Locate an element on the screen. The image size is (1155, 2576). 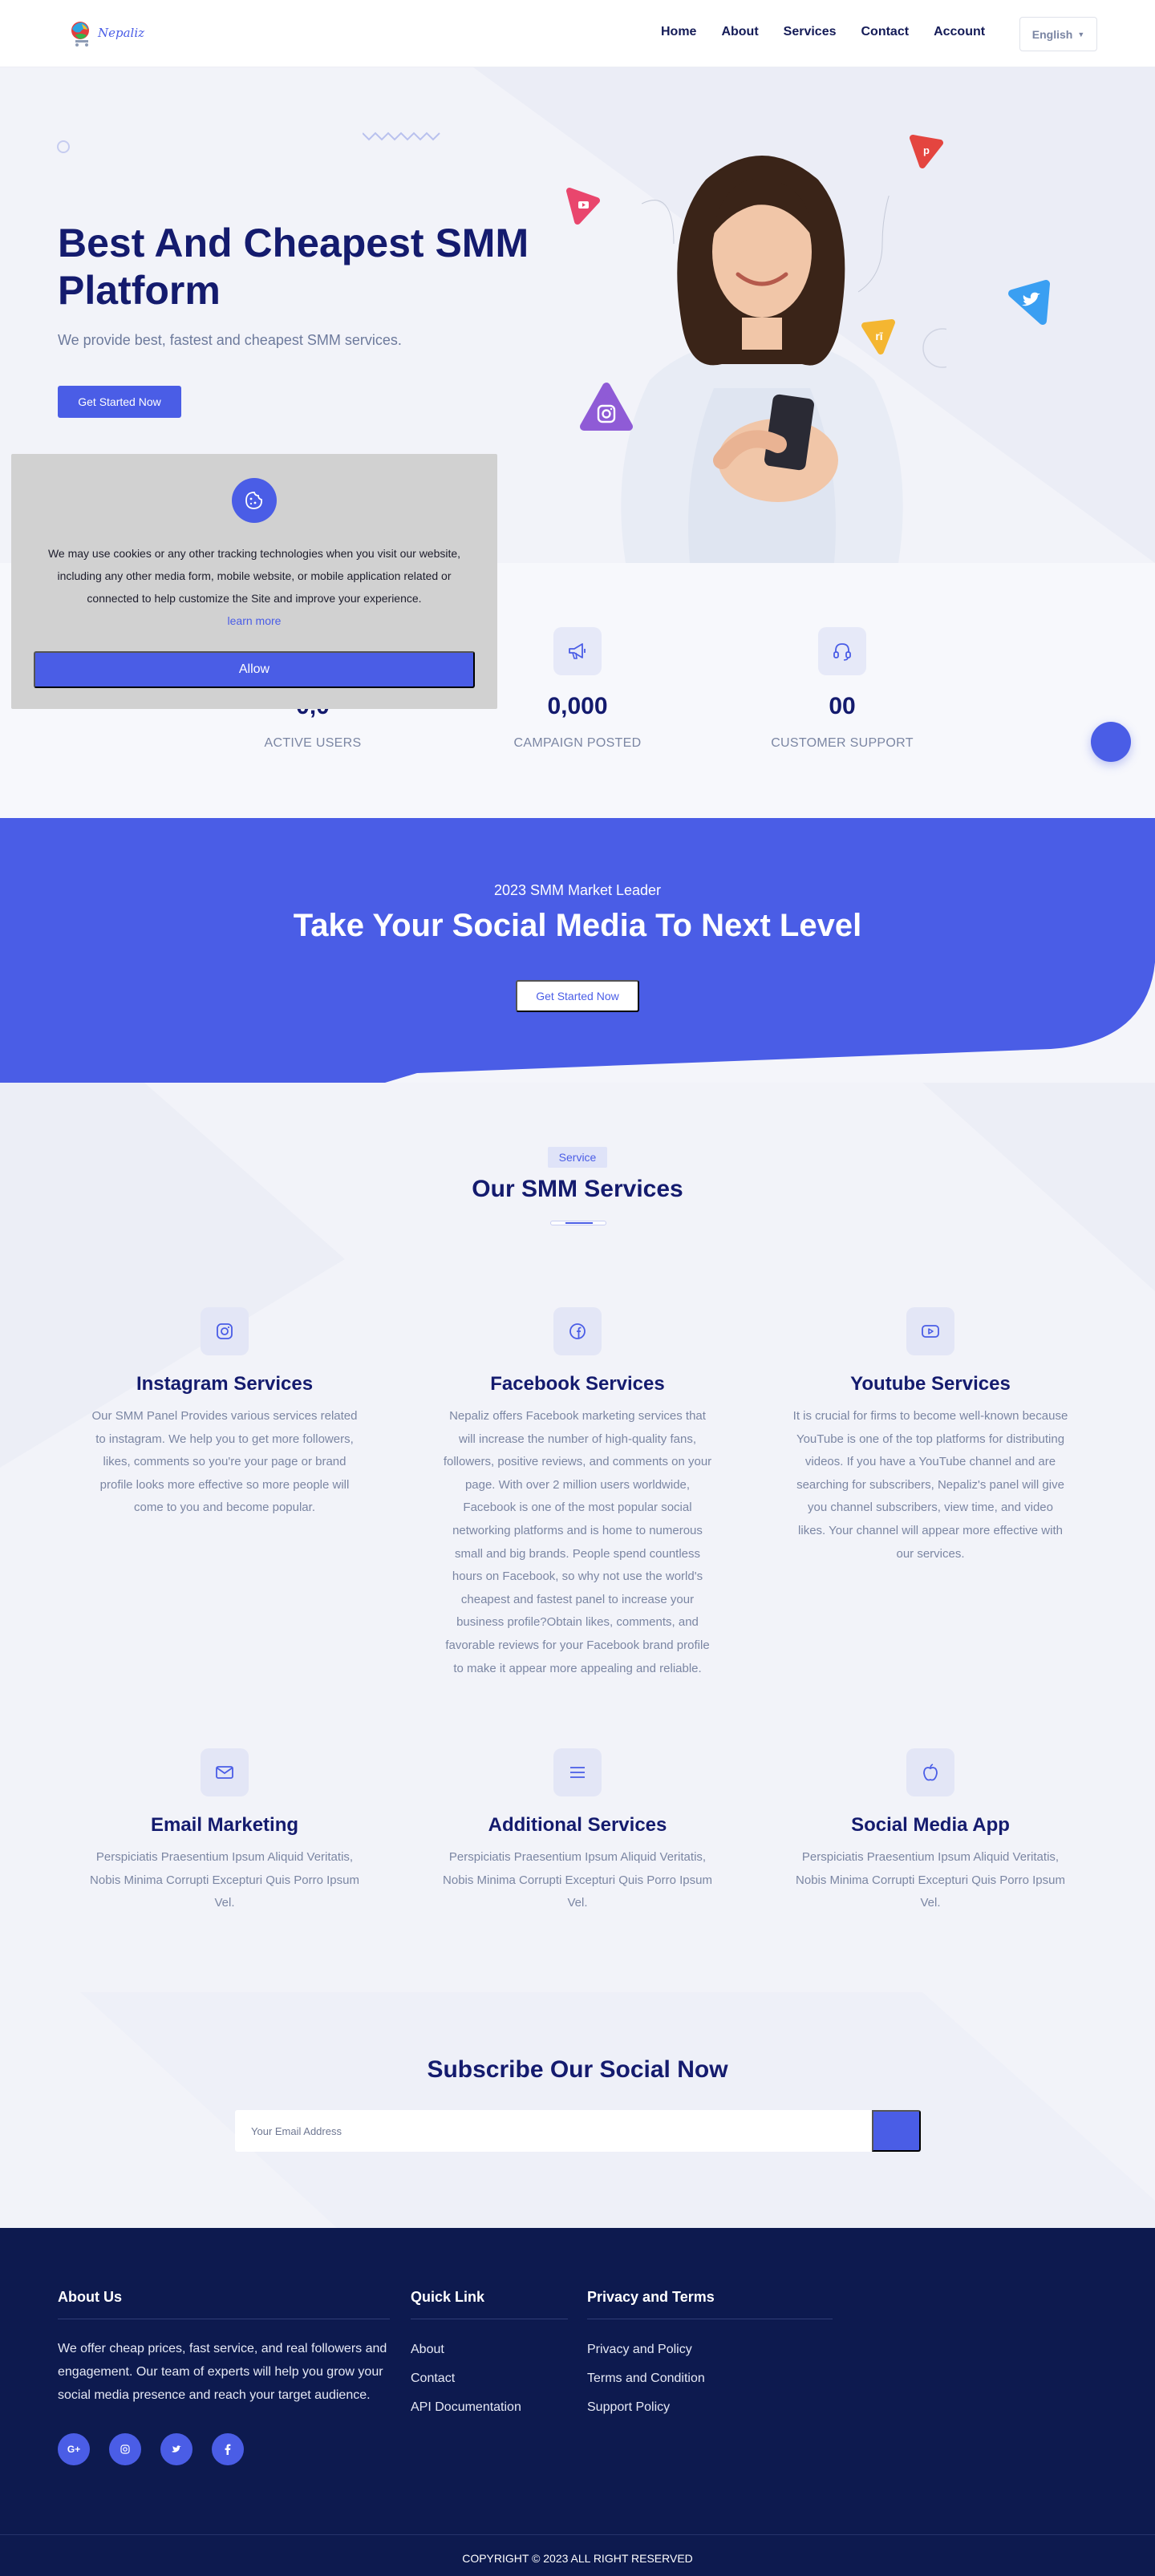
services-badge: Service is located at coordinates (577, 1157).